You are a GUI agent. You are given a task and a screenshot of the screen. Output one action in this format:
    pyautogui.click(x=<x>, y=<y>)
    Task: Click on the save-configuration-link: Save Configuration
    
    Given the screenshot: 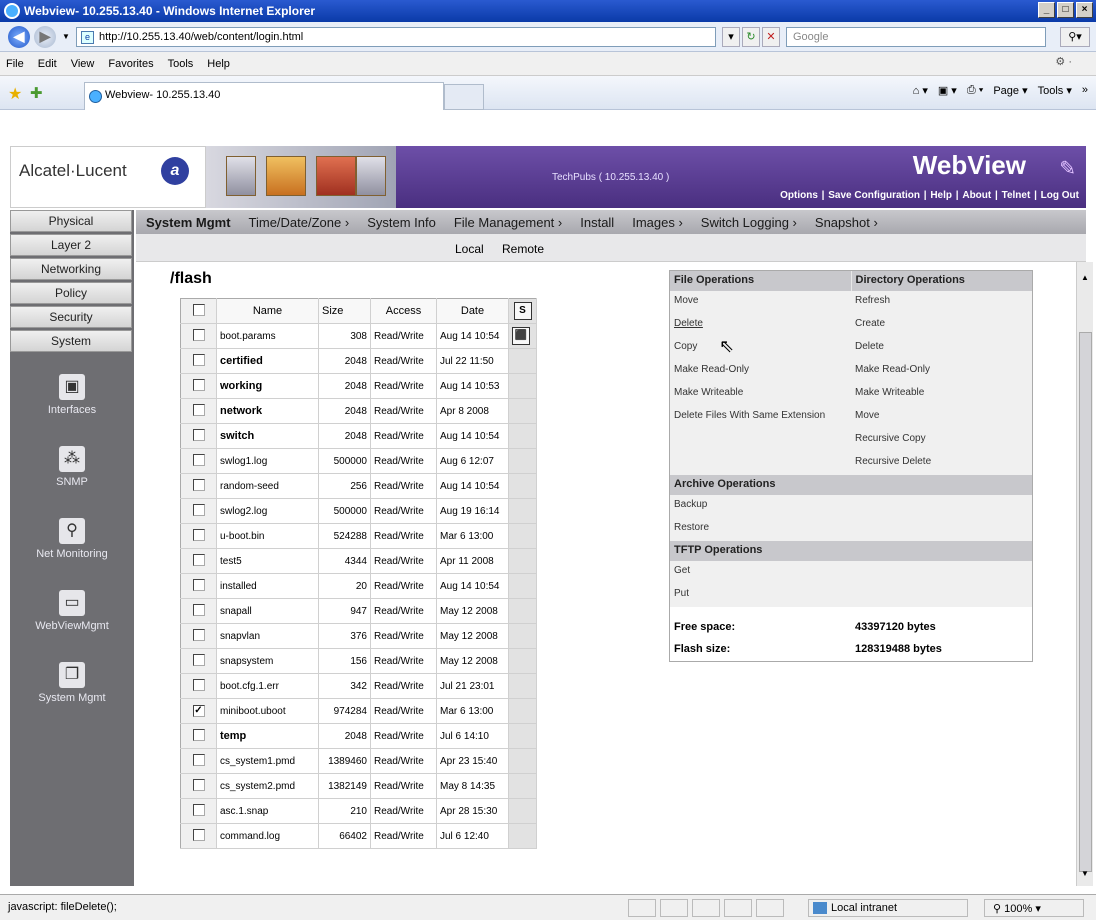 What is the action you would take?
    pyautogui.click(x=874, y=195)
    